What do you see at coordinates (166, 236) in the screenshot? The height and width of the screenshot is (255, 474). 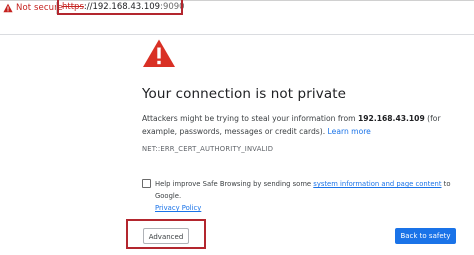 I see `advanced-button: Advanced` at bounding box center [166, 236].